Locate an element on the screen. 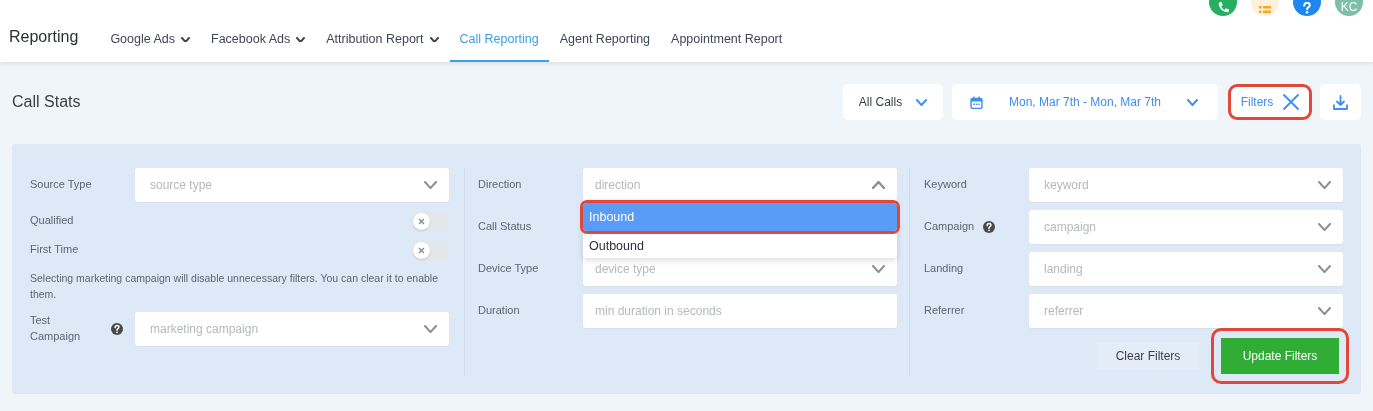 The width and height of the screenshot is (1373, 411). nav-tab: Agent Reporting is located at coordinates (605, 47).